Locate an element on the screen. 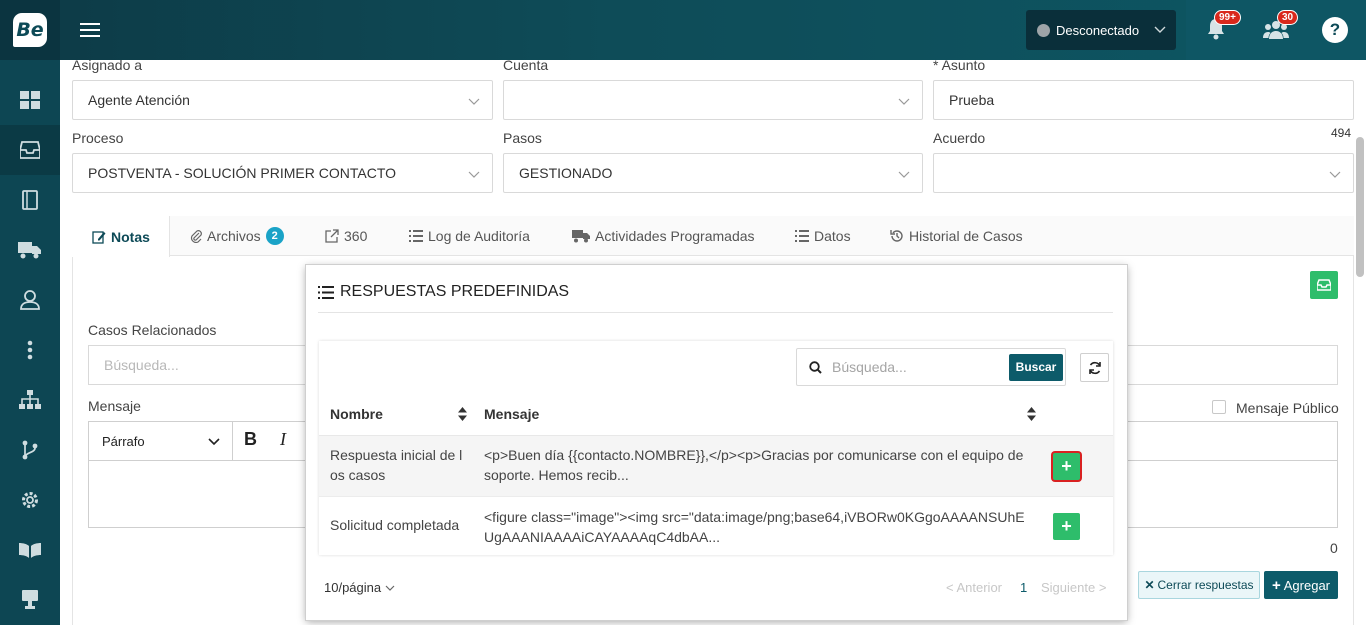  tab-historial-label: Historial de Casos is located at coordinates (966, 236).